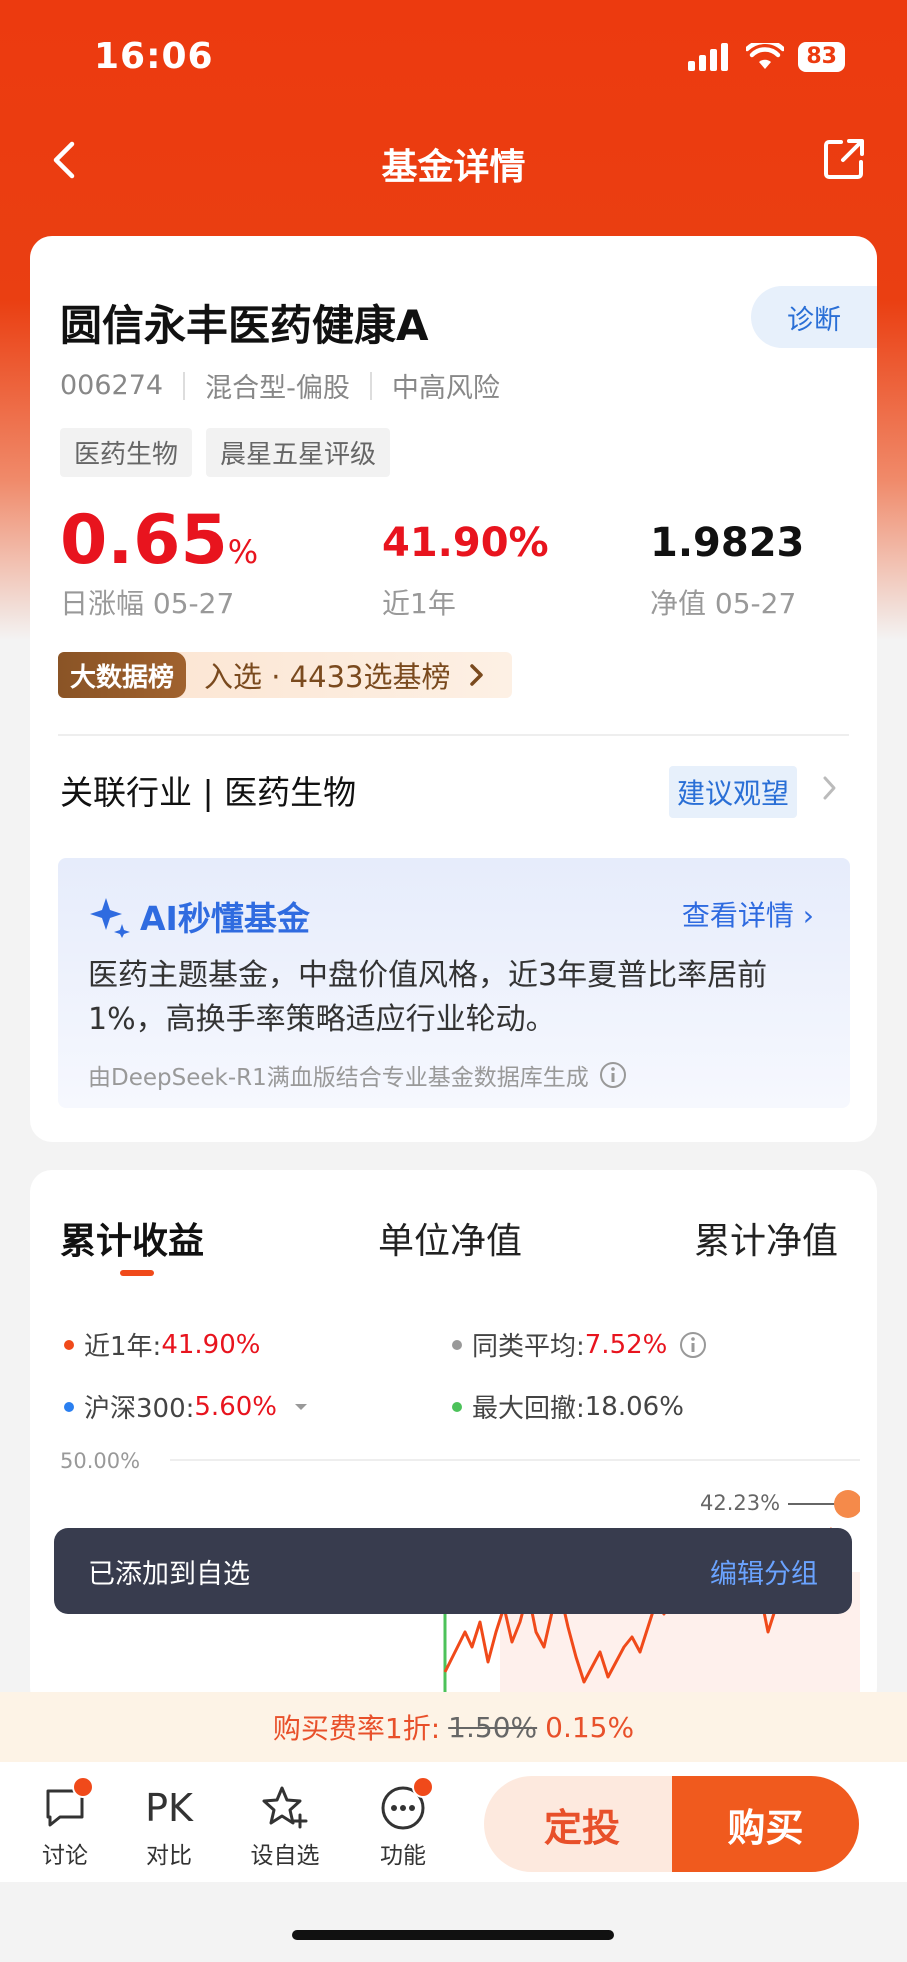 The width and height of the screenshot is (907, 1962). What do you see at coordinates (65, 1856) in the screenshot?
I see `discuss-label: 讨论` at bounding box center [65, 1856].